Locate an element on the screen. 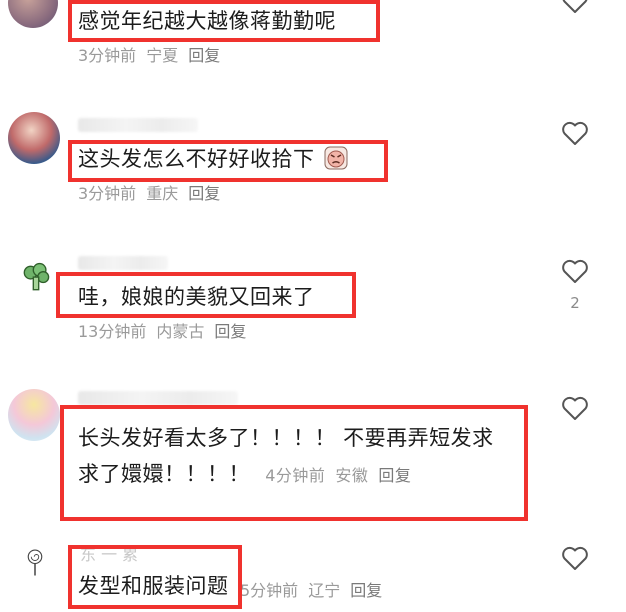 This screenshot has height=612, width=626. comment-meta: 13分钟前 内蒙古 回复 is located at coordinates (167, 330).